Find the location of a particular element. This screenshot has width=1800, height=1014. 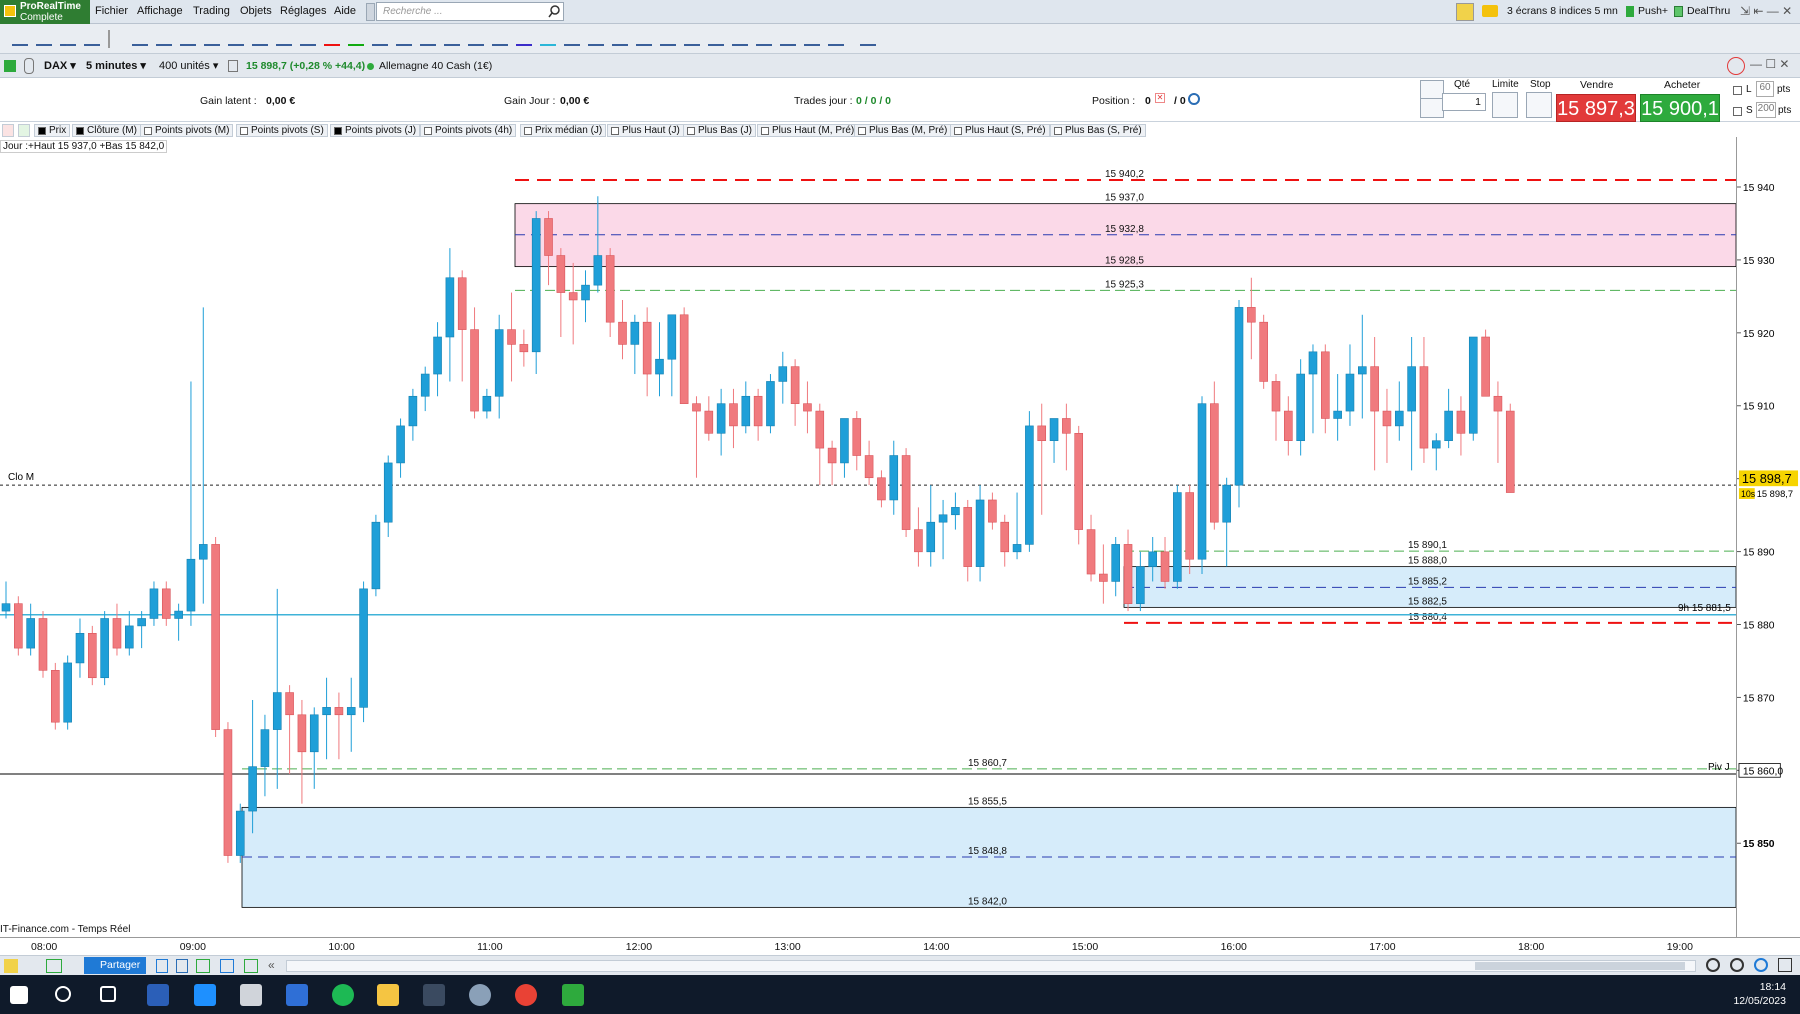

note-tool-icon is located at coordinates (596, 39).